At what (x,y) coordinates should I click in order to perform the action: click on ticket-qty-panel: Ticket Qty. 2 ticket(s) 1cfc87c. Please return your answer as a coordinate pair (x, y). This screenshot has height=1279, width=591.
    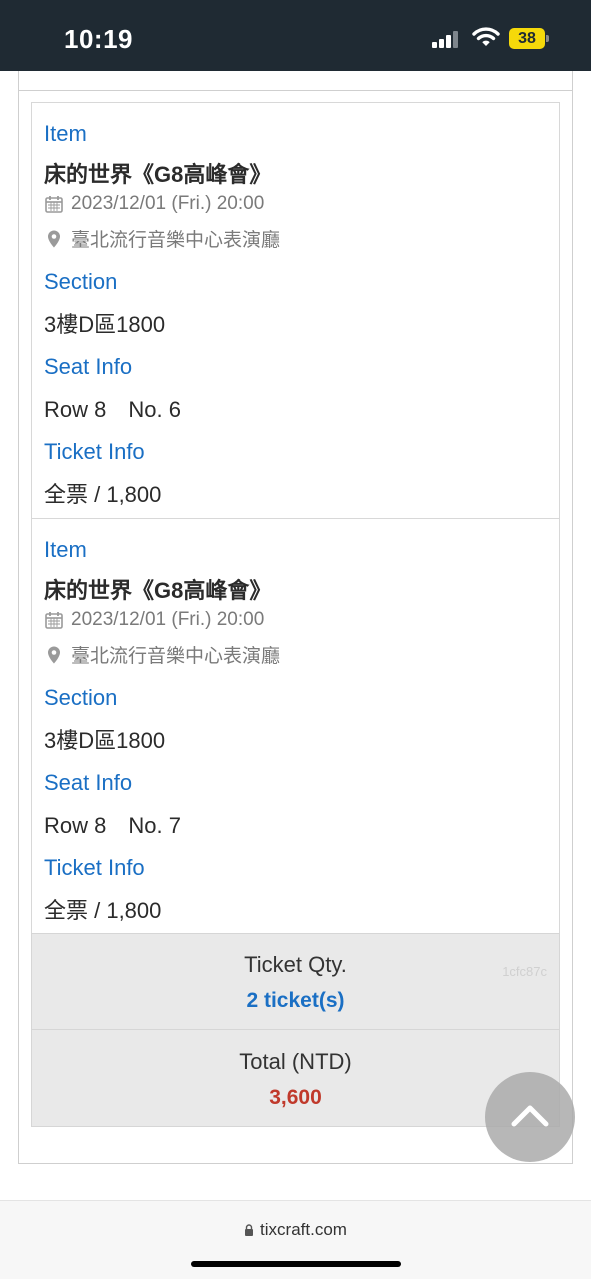
    Looking at the image, I should click on (295, 981).